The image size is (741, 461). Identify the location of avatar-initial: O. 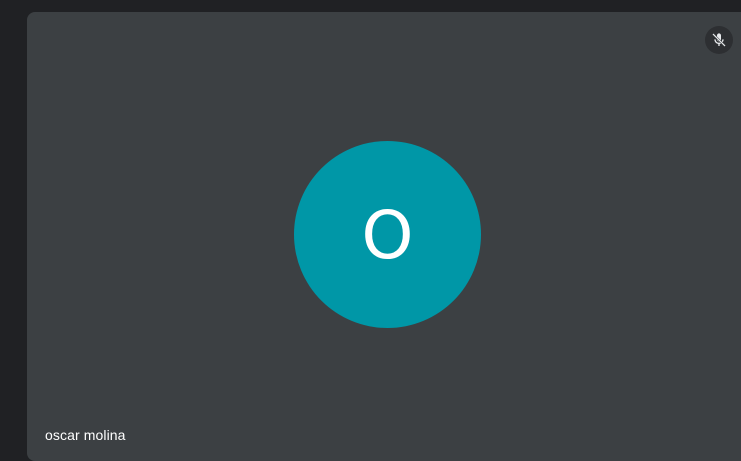
(387, 235).